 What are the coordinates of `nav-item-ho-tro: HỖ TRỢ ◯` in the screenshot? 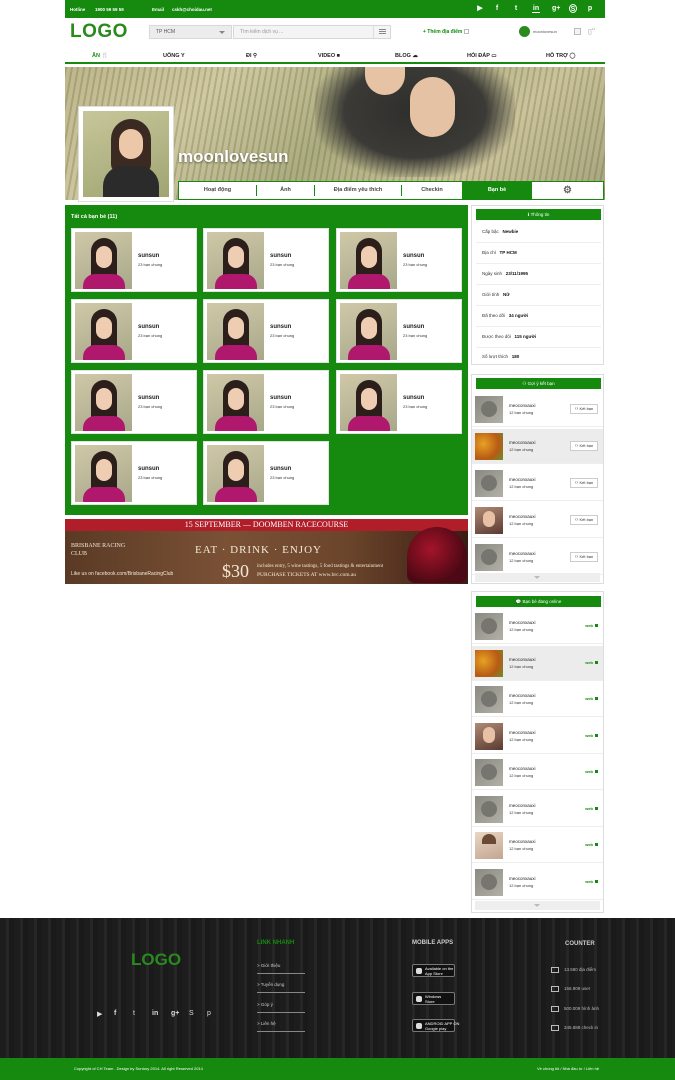 It's located at (561, 56).